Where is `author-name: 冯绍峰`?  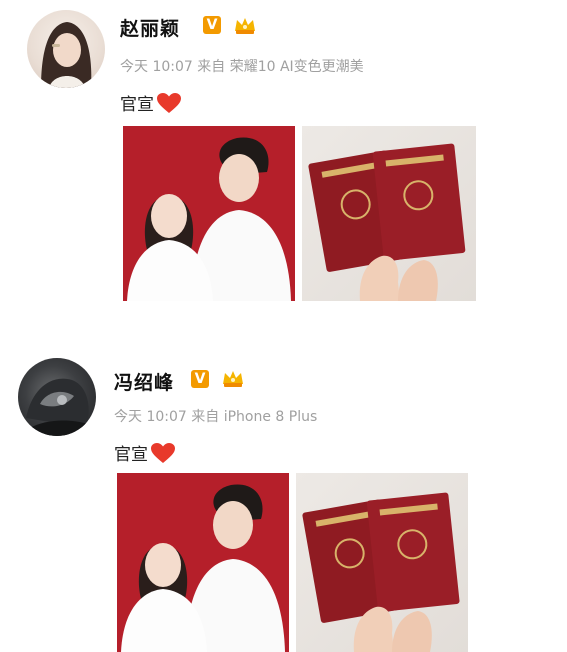
author-name: 冯绍峰 is located at coordinates (144, 381).